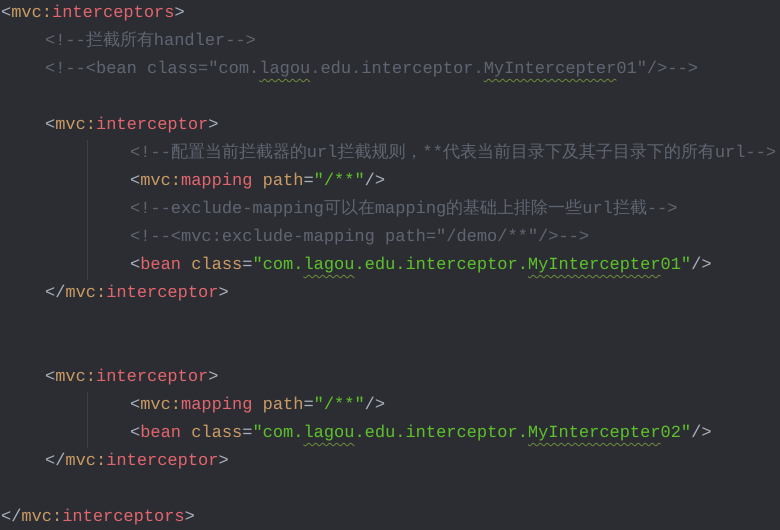 This screenshot has width=780, height=530. What do you see at coordinates (421, 266) in the screenshot?
I see `code-line: <bean class="com.lagou.edu.interceptor.MyIntercepter01"/>` at bounding box center [421, 266].